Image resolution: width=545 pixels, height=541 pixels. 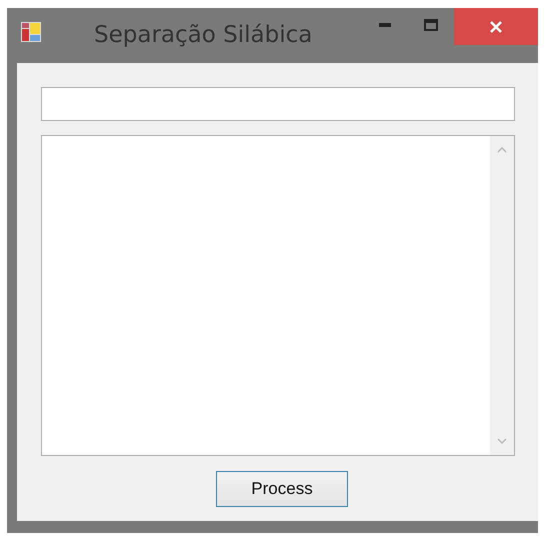 What do you see at coordinates (31, 32) in the screenshot?
I see `app-icon` at bounding box center [31, 32].